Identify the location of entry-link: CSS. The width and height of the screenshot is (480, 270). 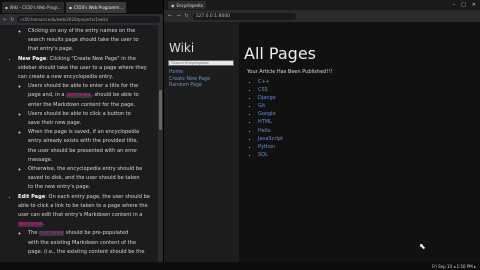
(263, 90).